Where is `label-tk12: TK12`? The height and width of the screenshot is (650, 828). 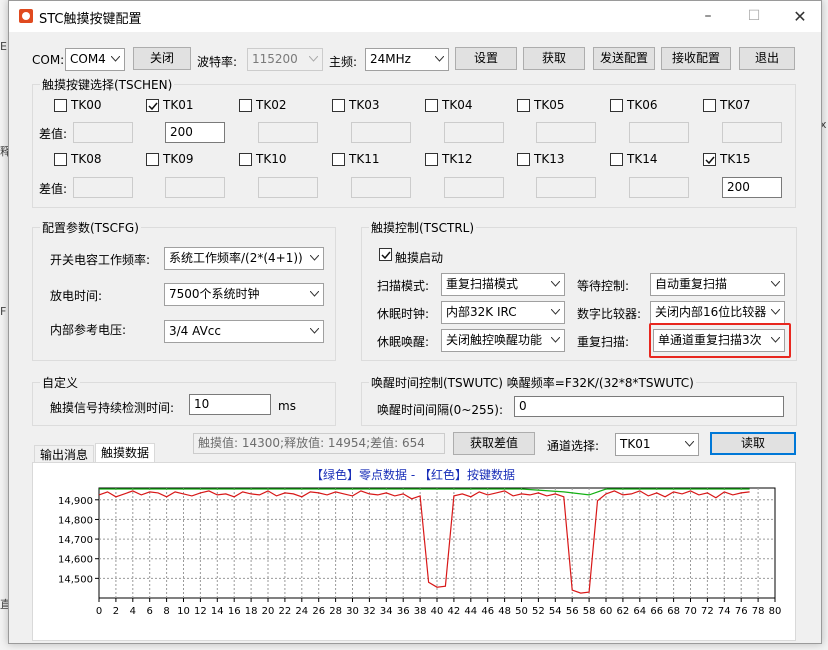
label-tk12: TK12 is located at coordinates (457, 159).